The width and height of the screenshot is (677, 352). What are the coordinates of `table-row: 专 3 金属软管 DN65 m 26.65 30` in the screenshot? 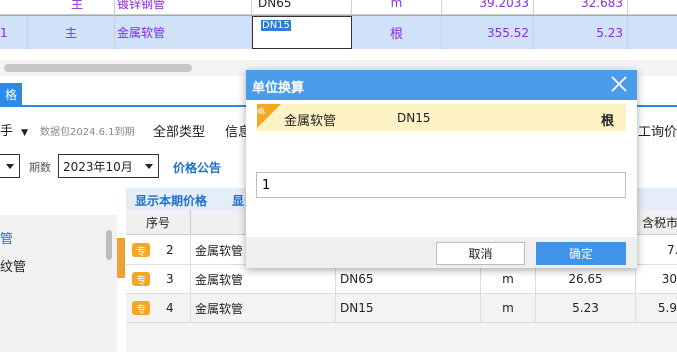 It's located at (401, 279).